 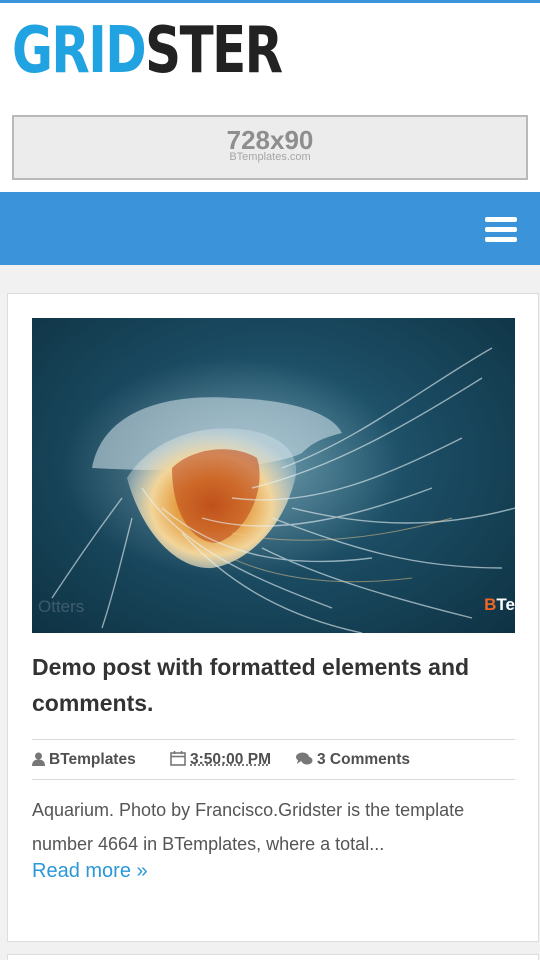 What do you see at coordinates (499, 604) in the screenshot?
I see `image-watermark-right: BTe` at bounding box center [499, 604].